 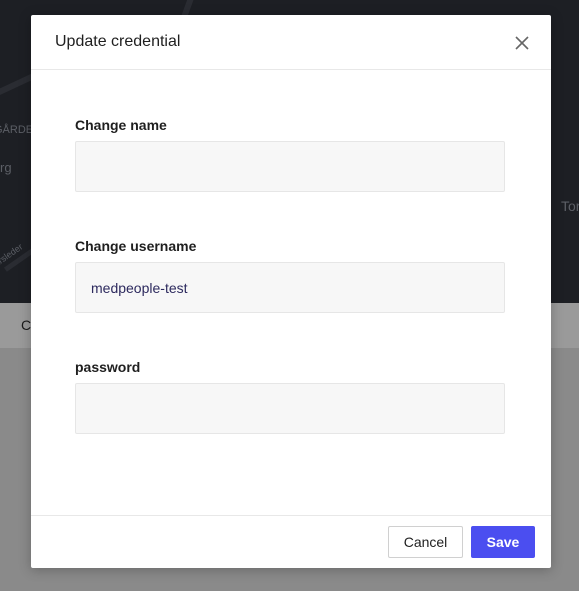 I want to click on password-input, so click(x=290, y=408).